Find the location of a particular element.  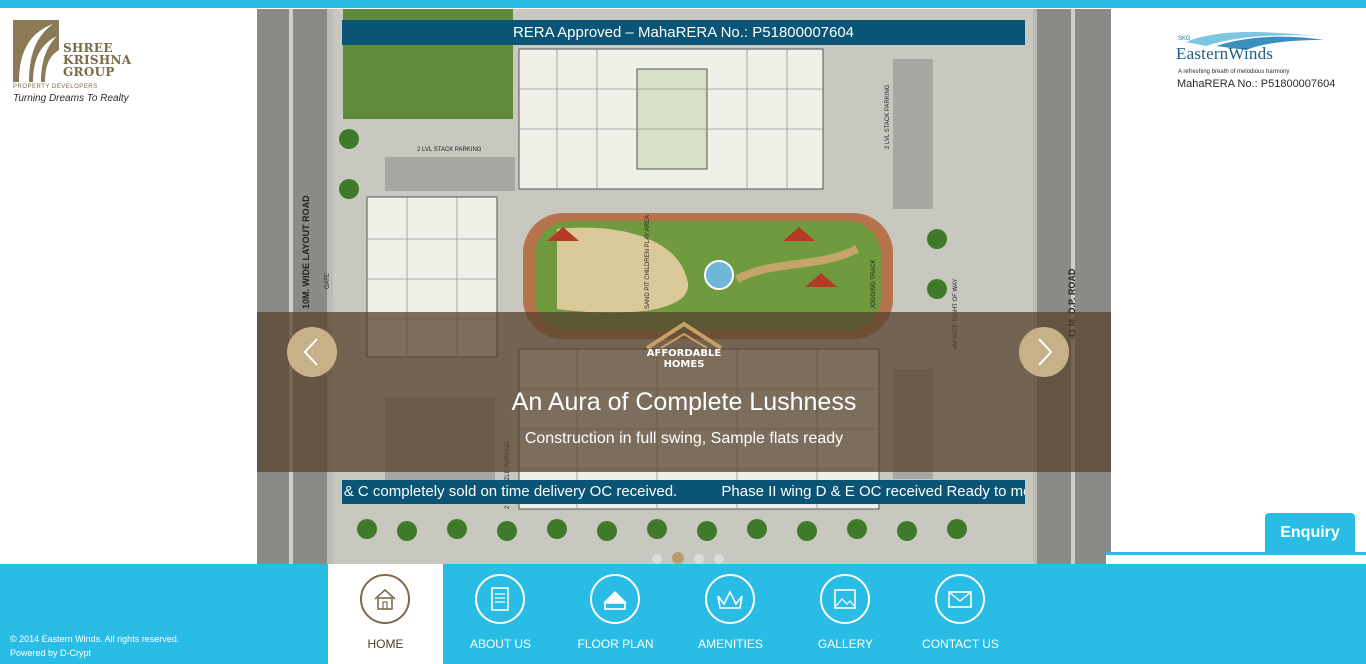

envelope-icon is located at coordinates (960, 599).